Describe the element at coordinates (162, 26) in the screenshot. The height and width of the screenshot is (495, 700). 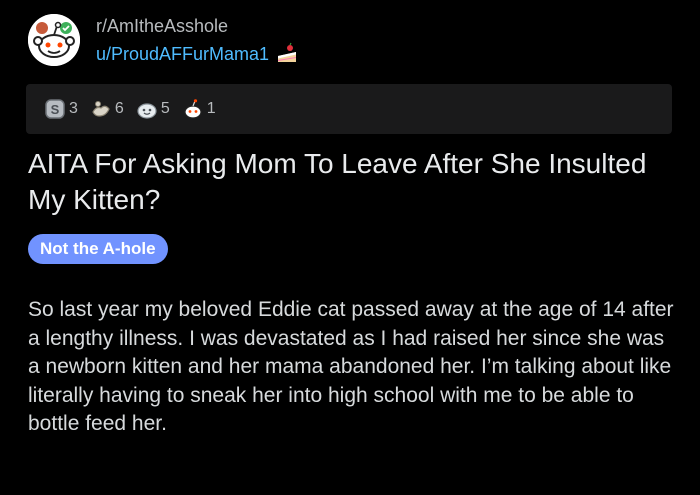
I see `subreddit-name: r/AmItheAsshole` at that location.